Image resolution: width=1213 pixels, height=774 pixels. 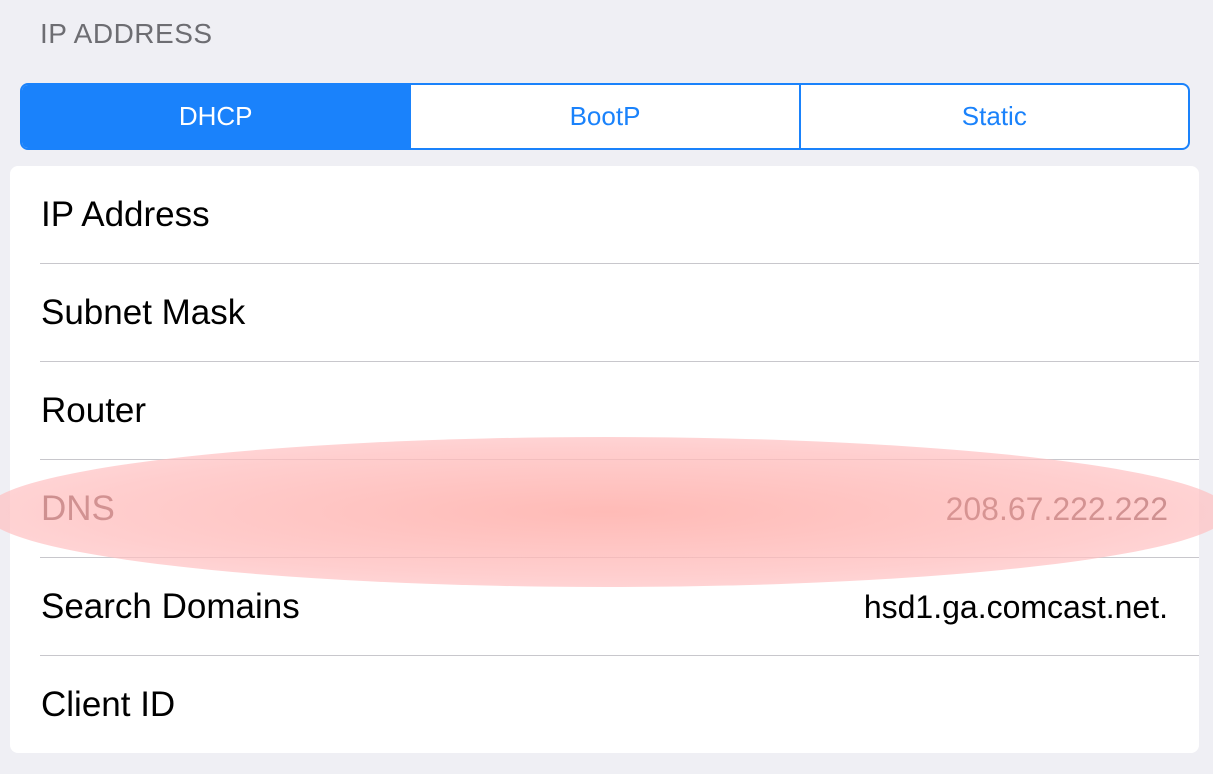 I want to click on row-client-id: Client ID, so click(x=604, y=704).